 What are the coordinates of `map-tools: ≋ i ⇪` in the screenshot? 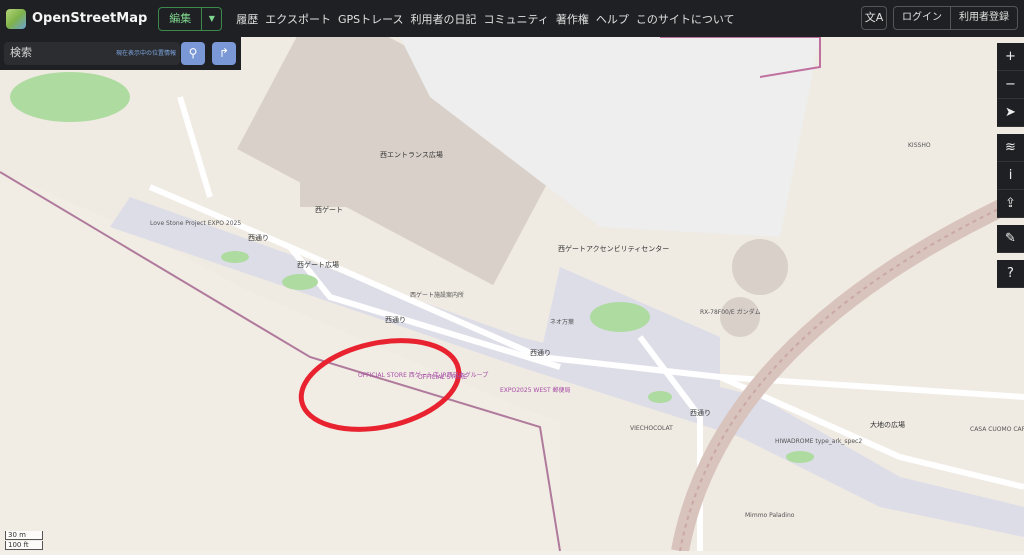 It's located at (1010, 176).